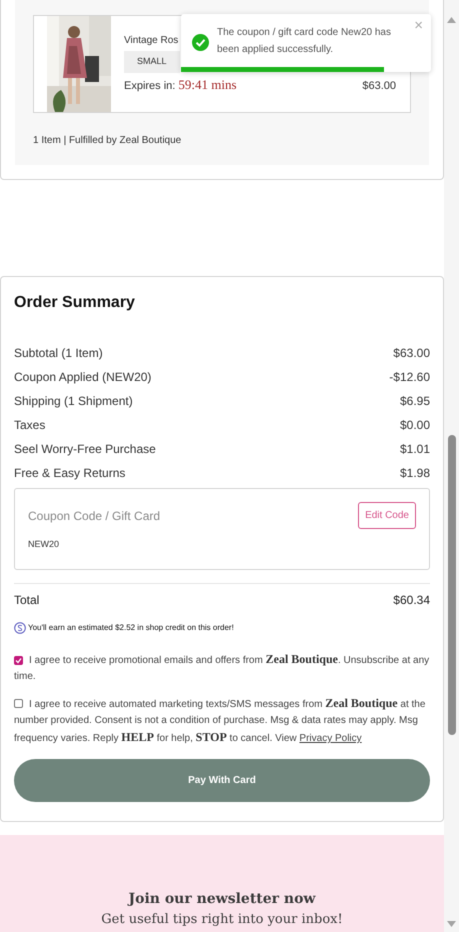  I want to click on summary-label: Seel Worry-Free Purchase, so click(85, 449).